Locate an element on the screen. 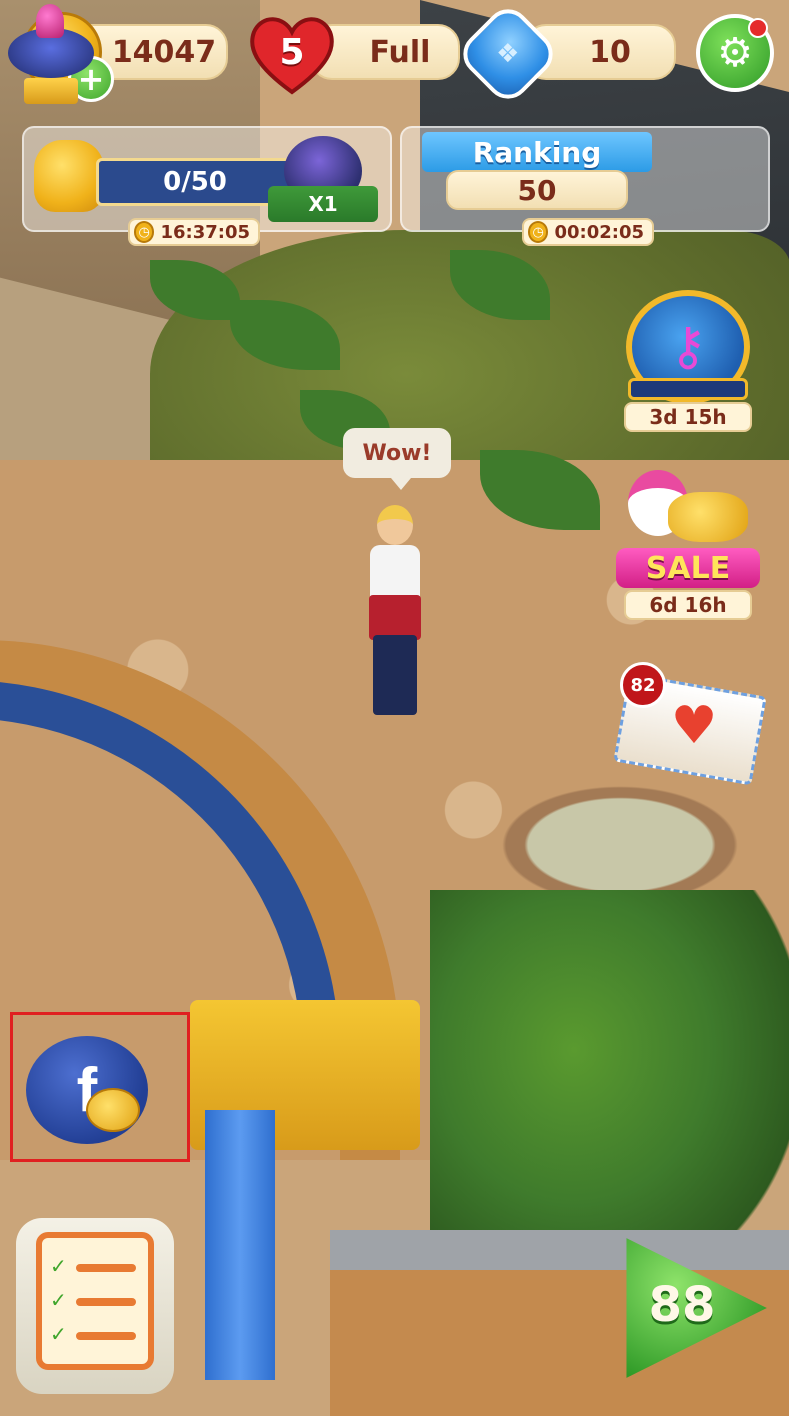 The height and width of the screenshot is (1416, 789). trophy-gem is located at coordinates (50, 21).